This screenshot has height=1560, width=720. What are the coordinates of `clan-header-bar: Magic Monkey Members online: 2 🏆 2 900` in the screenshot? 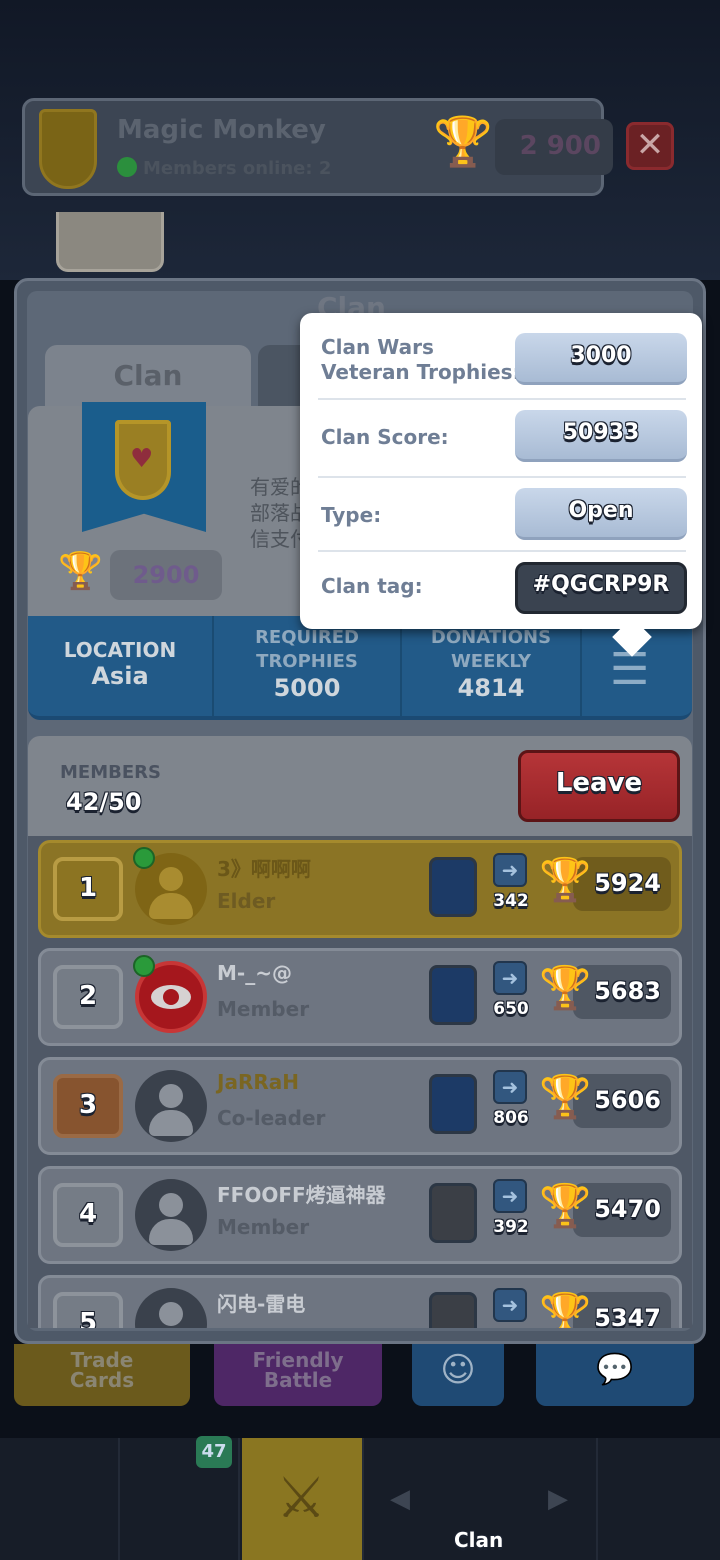 It's located at (317, 147).